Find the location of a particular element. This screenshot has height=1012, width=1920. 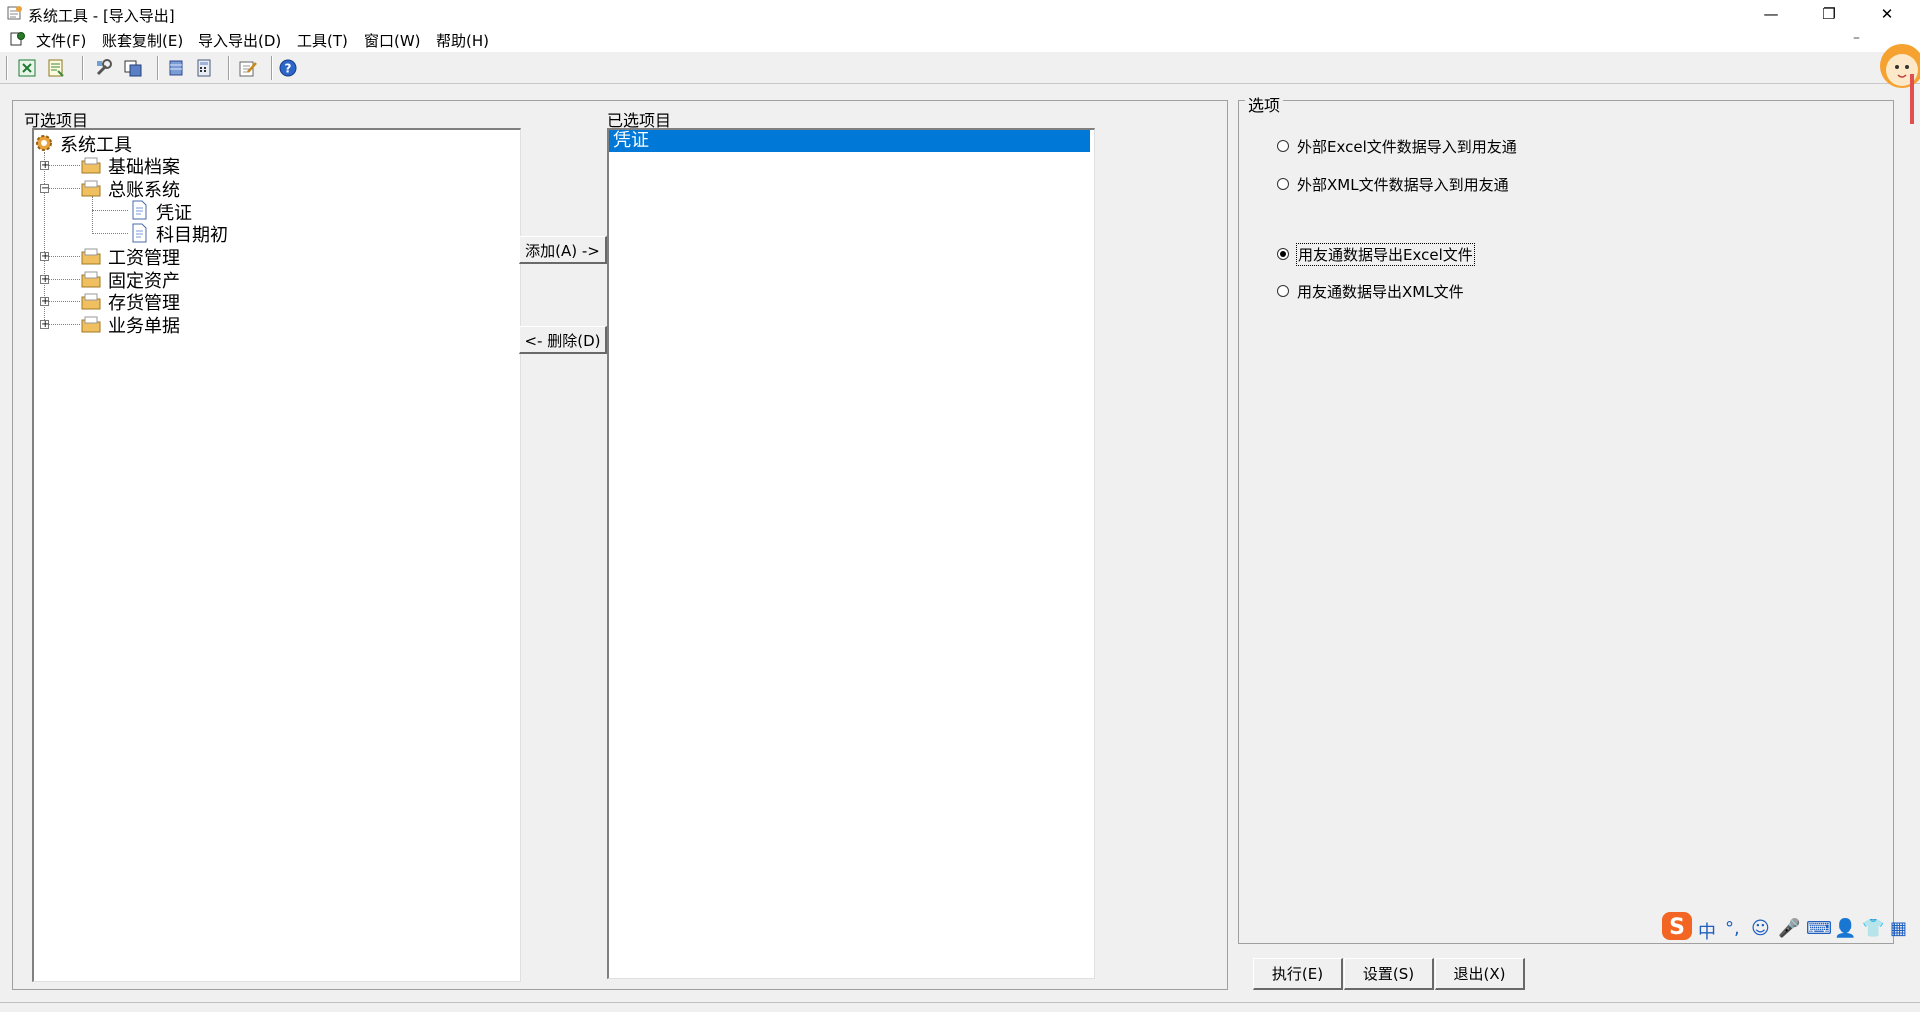

radio-xml-import is located at coordinates (1283, 184).